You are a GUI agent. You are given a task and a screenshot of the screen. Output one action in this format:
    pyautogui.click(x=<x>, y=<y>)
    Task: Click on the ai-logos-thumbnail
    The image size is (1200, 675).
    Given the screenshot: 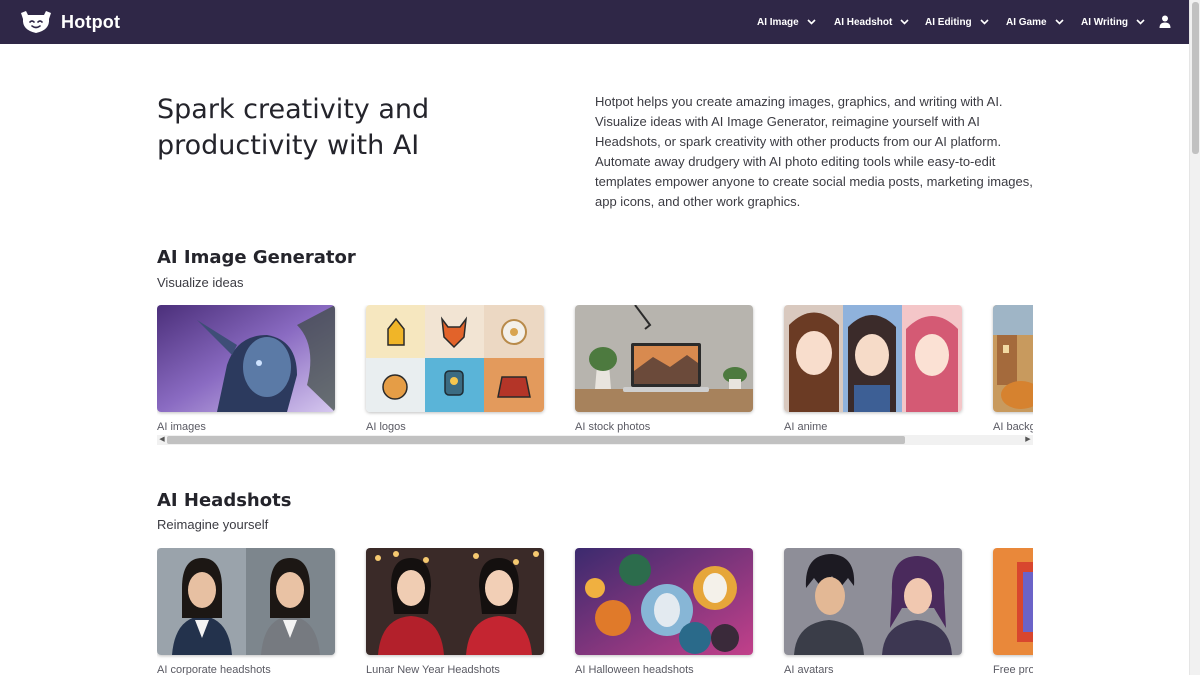 What is the action you would take?
    pyautogui.click(x=455, y=358)
    